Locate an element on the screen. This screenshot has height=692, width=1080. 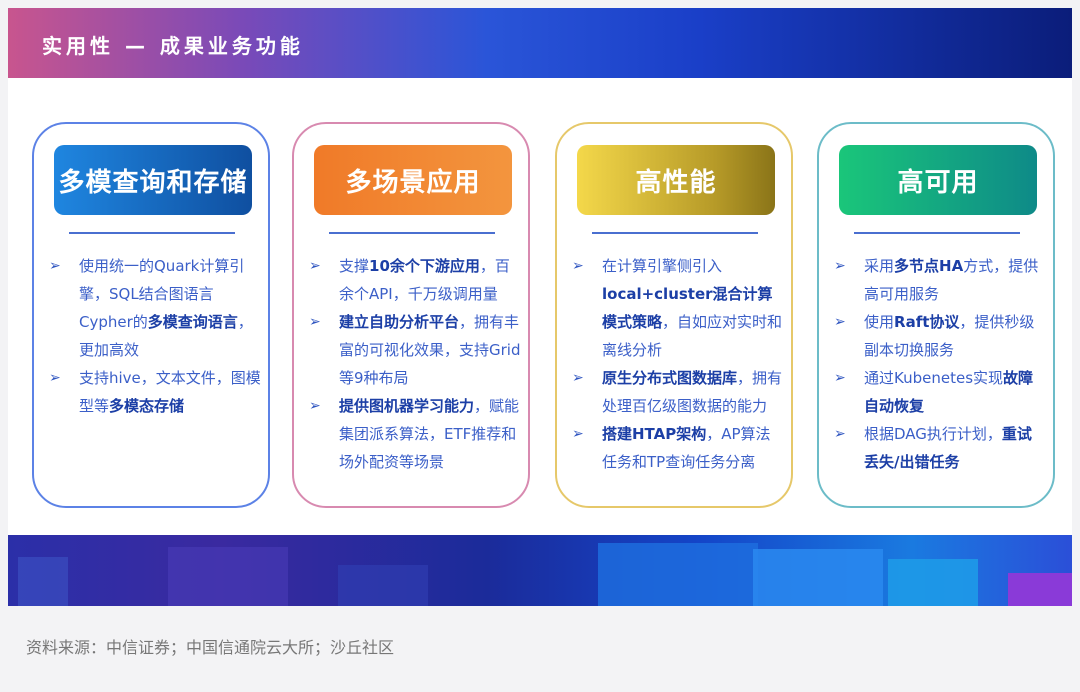
item-text: 使用 is located at coordinates (879, 322).